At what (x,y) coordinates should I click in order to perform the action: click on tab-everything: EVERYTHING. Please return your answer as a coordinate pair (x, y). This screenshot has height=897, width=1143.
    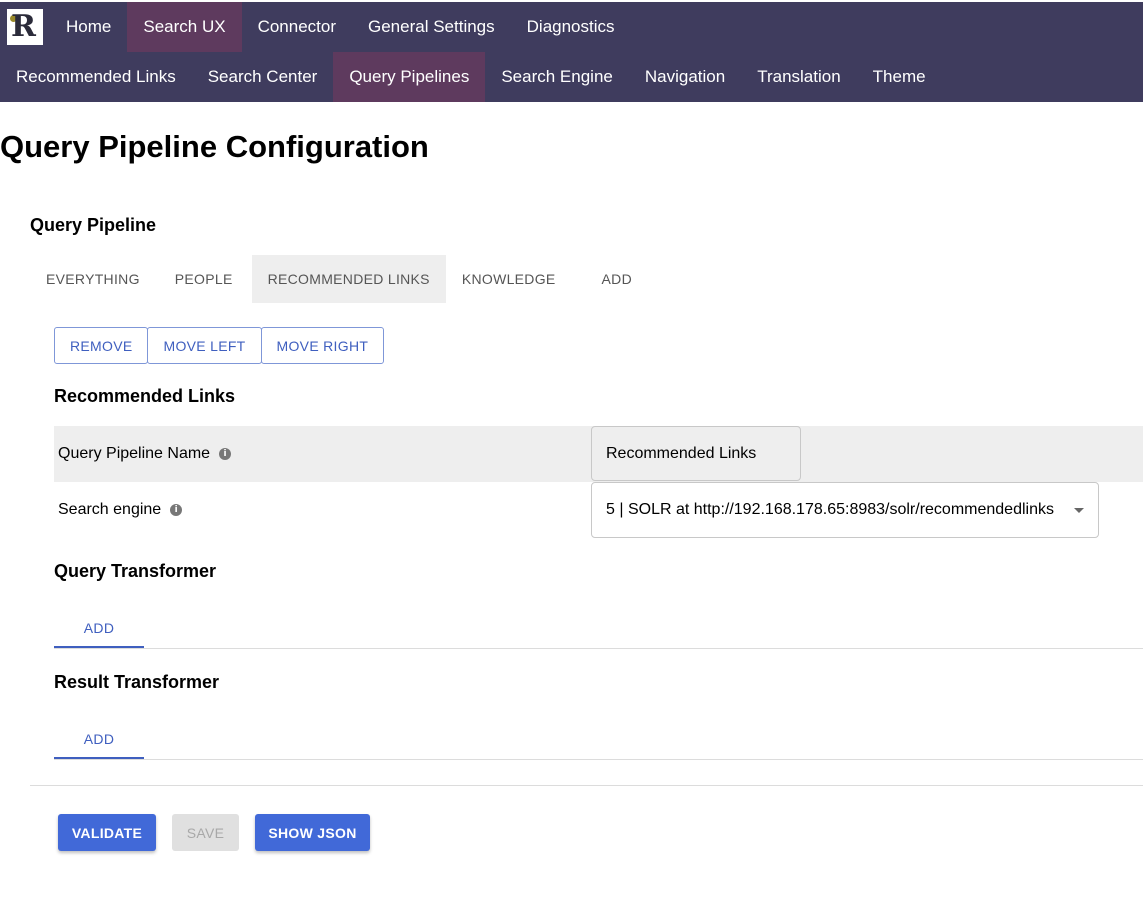
    Looking at the image, I should click on (93, 279).